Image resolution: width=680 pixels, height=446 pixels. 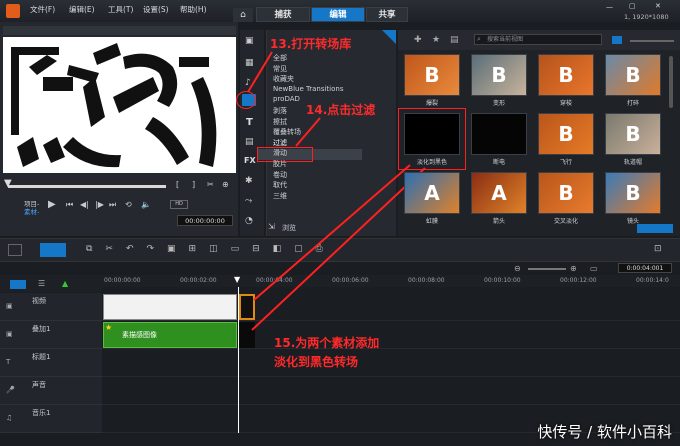 I want to click on home-icon: ⌂, so click(x=243, y=15).